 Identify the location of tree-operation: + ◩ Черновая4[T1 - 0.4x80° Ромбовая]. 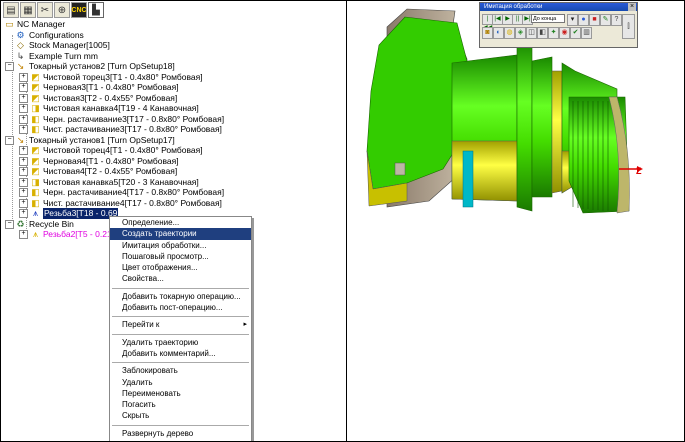
(173, 161).